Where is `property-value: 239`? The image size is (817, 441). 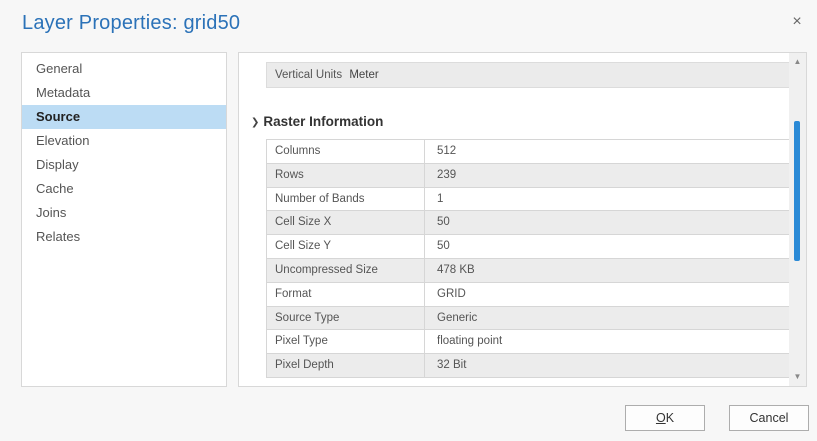 property-value: 239 is located at coordinates (447, 174).